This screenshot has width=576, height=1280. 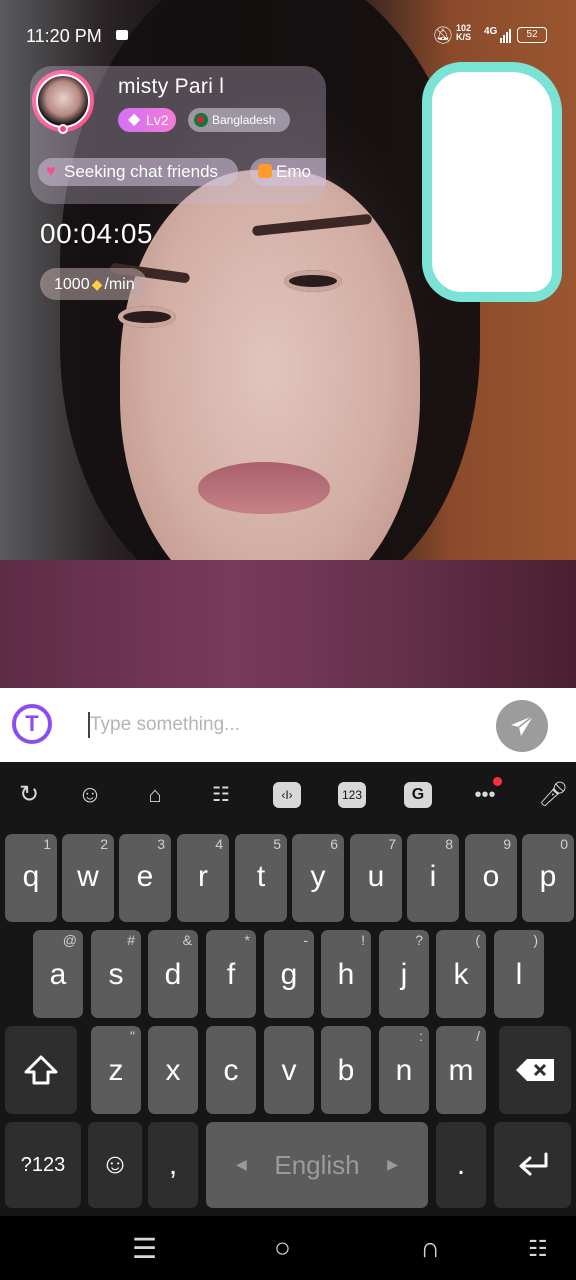 What do you see at coordinates (289, 1070) in the screenshot?
I see `key-v: v` at bounding box center [289, 1070].